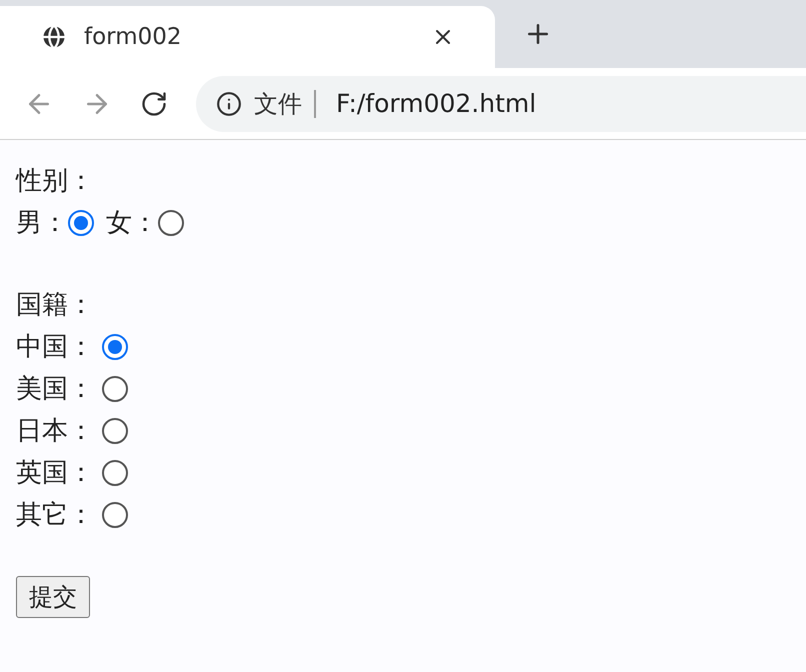 The width and height of the screenshot is (806, 672). What do you see at coordinates (55, 181) in the screenshot?
I see `group-heading: 性别：` at bounding box center [55, 181].